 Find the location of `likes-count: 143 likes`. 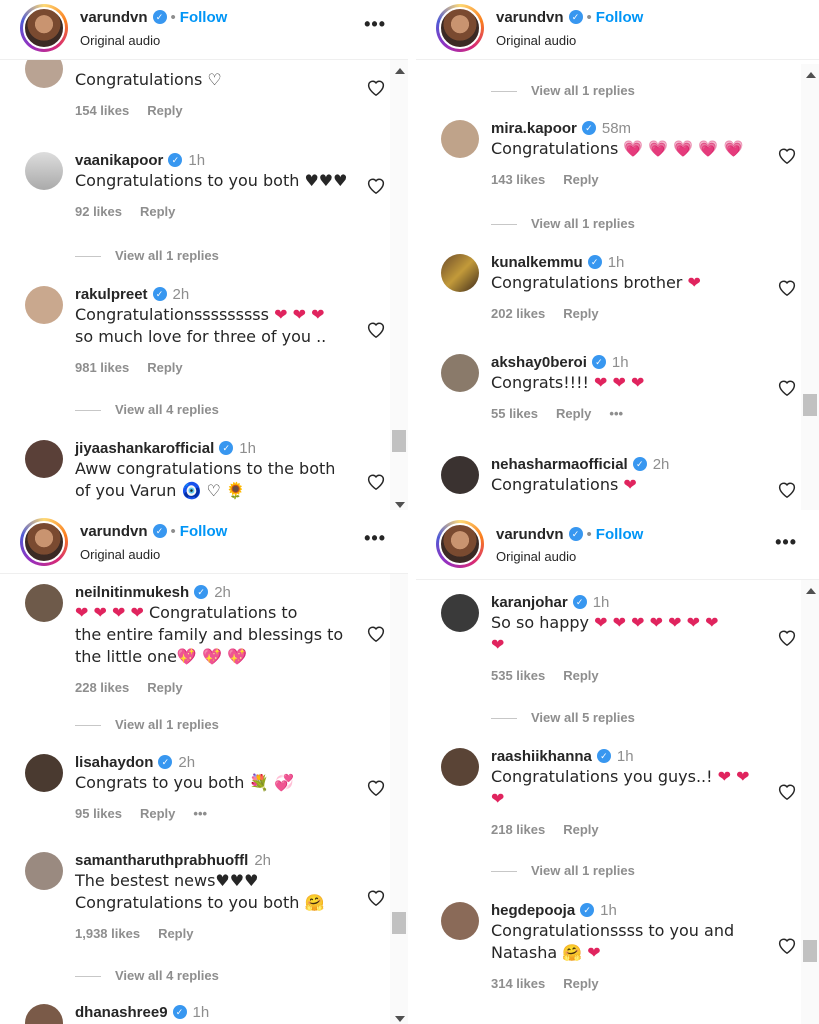

likes-count: 143 likes is located at coordinates (518, 179).